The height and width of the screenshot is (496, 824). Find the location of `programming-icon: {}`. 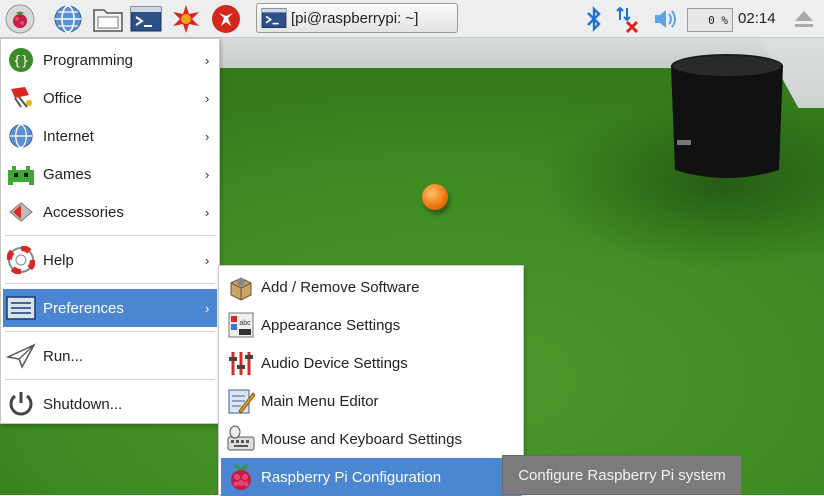

programming-icon: {} is located at coordinates (21, 60).